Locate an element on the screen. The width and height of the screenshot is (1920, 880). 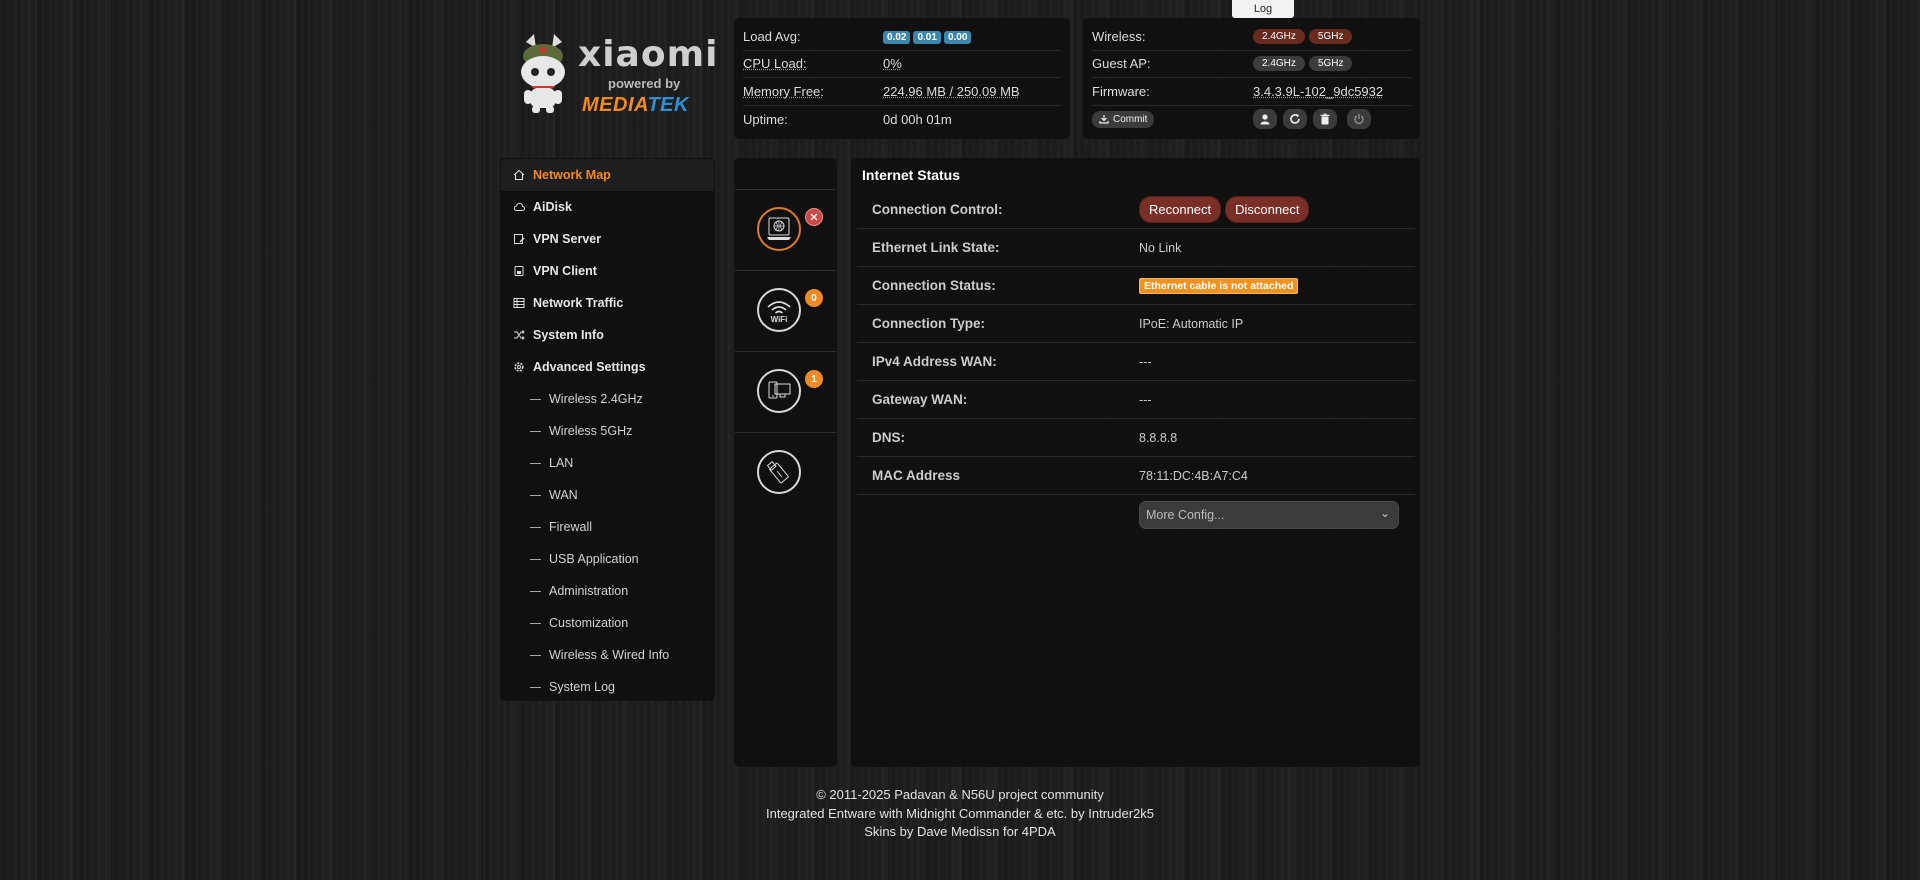
row-label: Connection Control: is located at coordinates (937, 209).